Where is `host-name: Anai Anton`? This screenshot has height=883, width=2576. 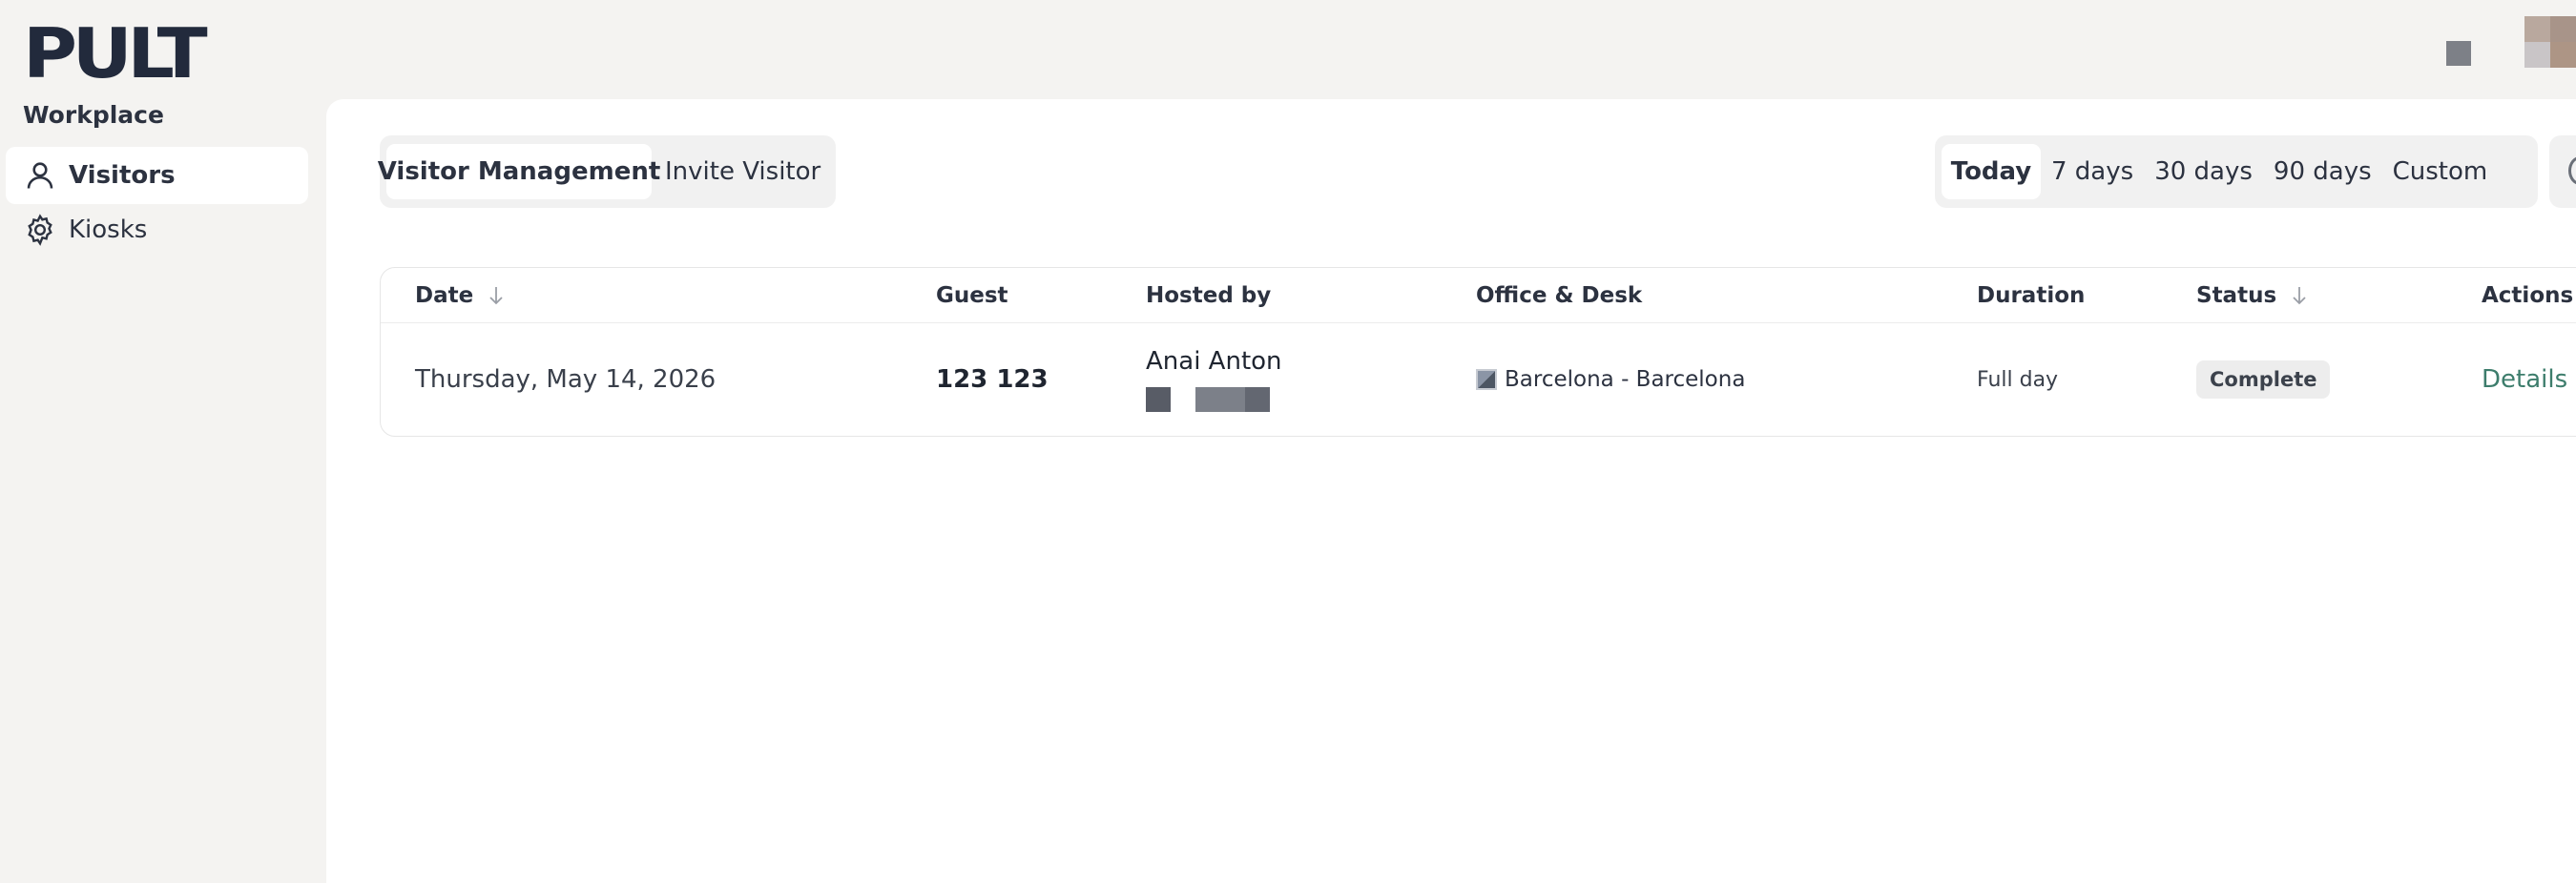 host-name: Anai Anton is located at coordinates (1214, 361).